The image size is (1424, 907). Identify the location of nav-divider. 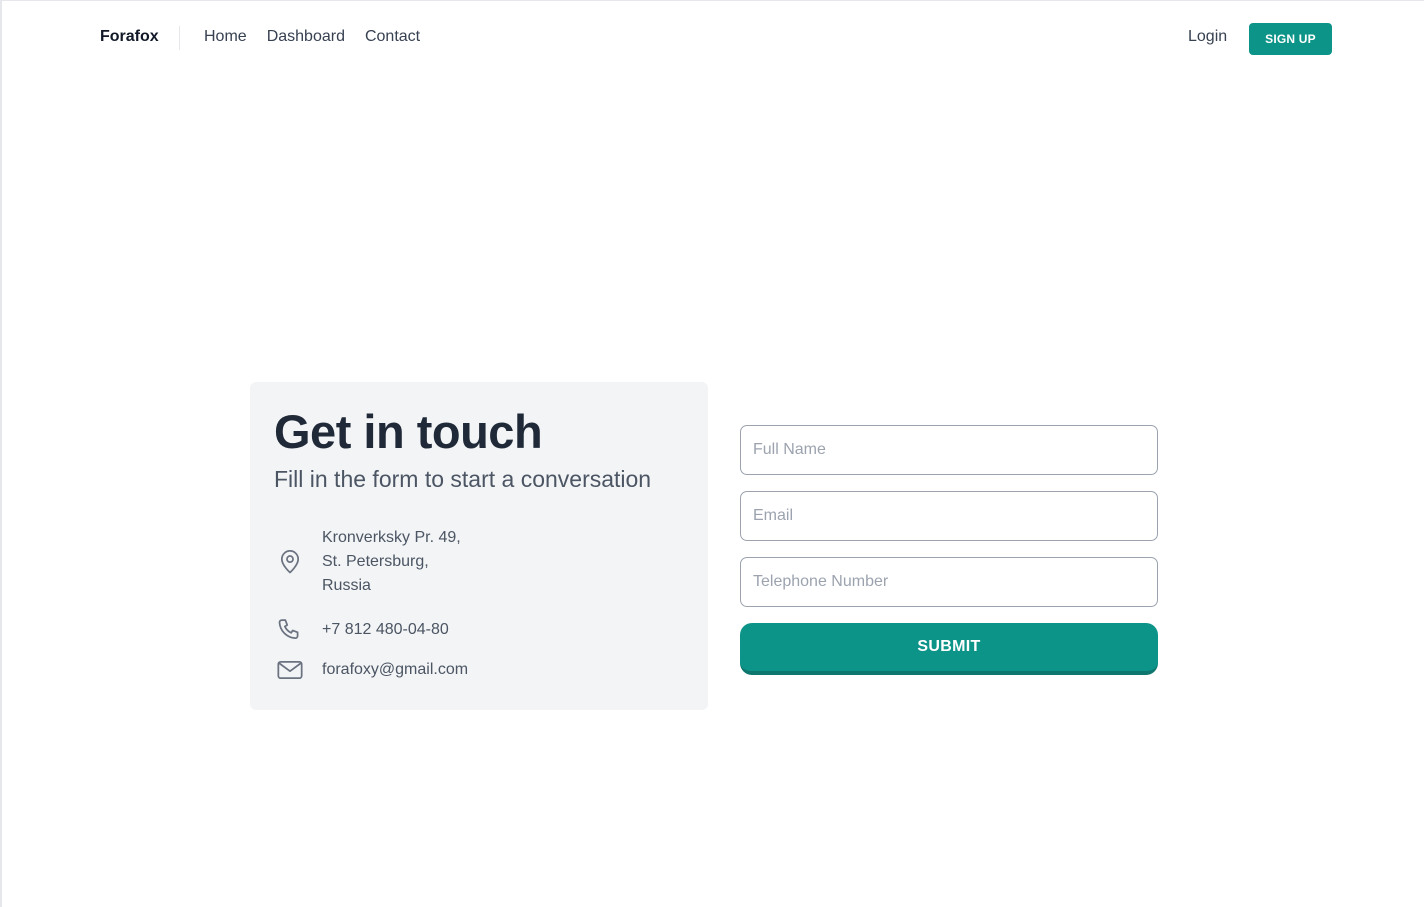
(179, 38).